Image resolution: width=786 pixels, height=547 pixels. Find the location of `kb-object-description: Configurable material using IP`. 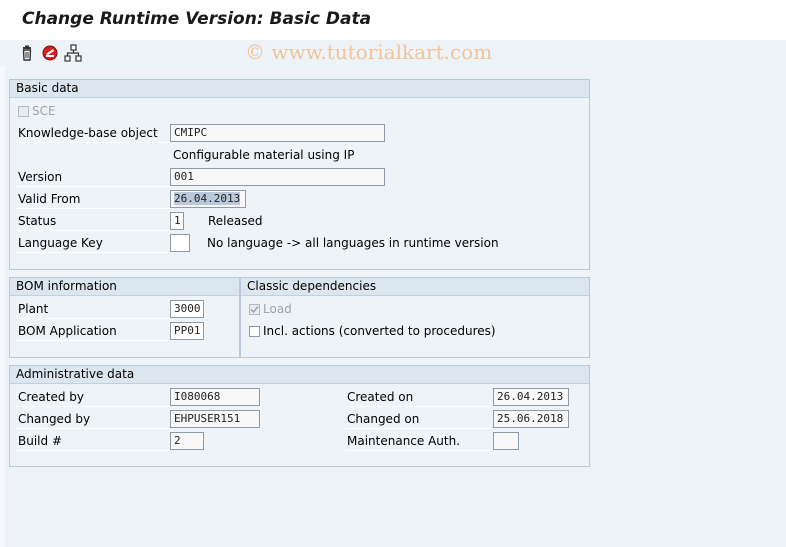

kb-object-description: Configurable material using IP is located at coordinates (264, 155).